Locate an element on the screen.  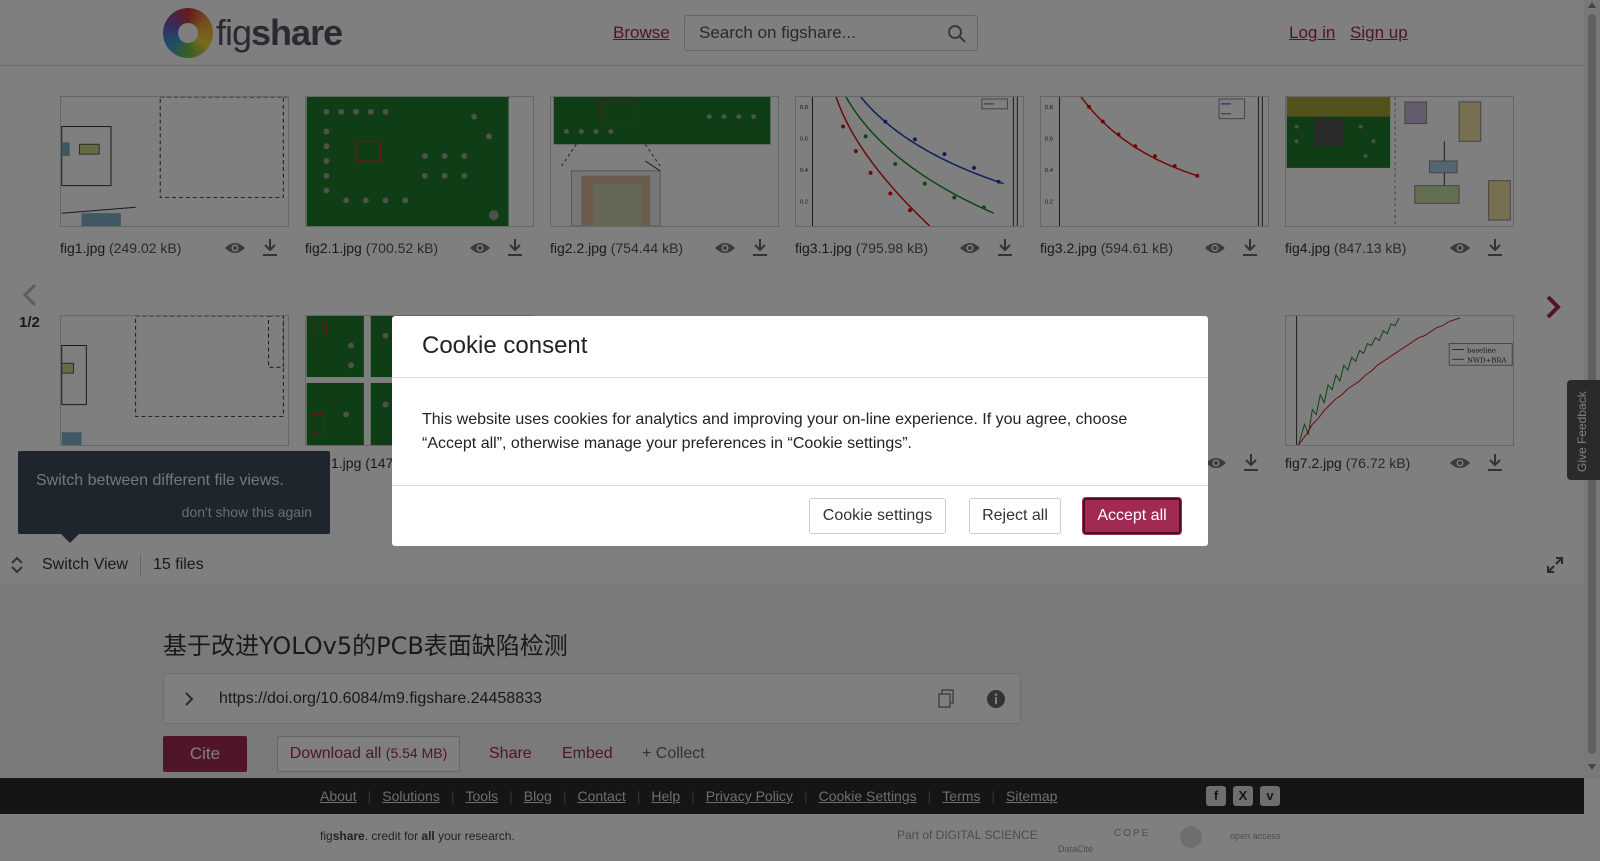
reject-all-button: Reject all is located at coordinates (1015, 516).